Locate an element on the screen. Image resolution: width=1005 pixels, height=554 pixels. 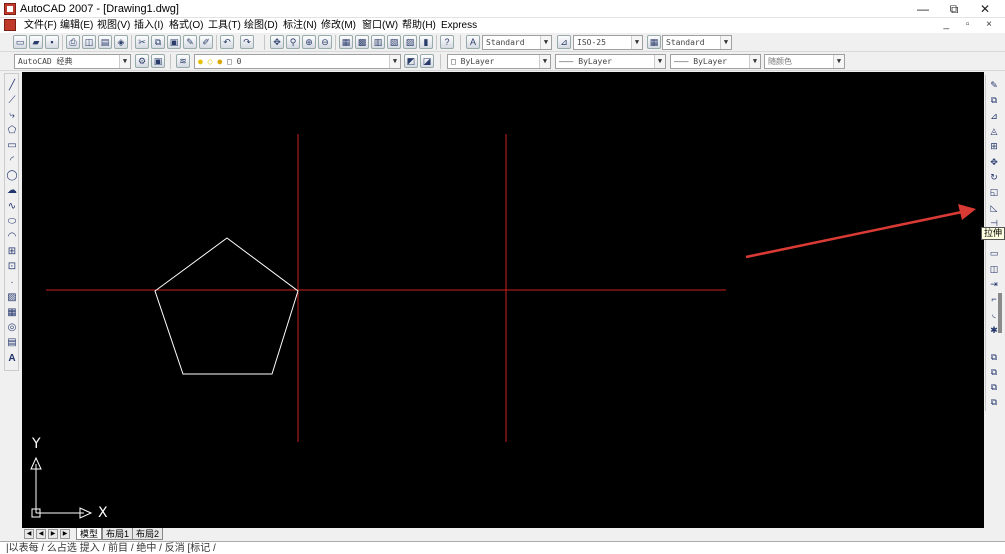
next-tab-icon: ▶ is located at coordinates (53, 534).